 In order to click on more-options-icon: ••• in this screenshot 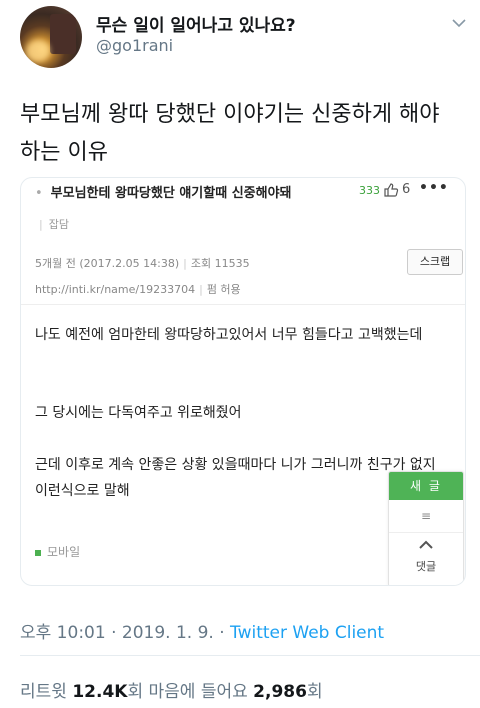, I will do `click(434, 188)`.